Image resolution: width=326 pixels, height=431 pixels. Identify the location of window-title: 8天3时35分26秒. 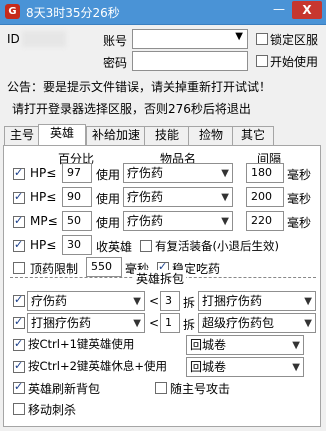
(73, 13).